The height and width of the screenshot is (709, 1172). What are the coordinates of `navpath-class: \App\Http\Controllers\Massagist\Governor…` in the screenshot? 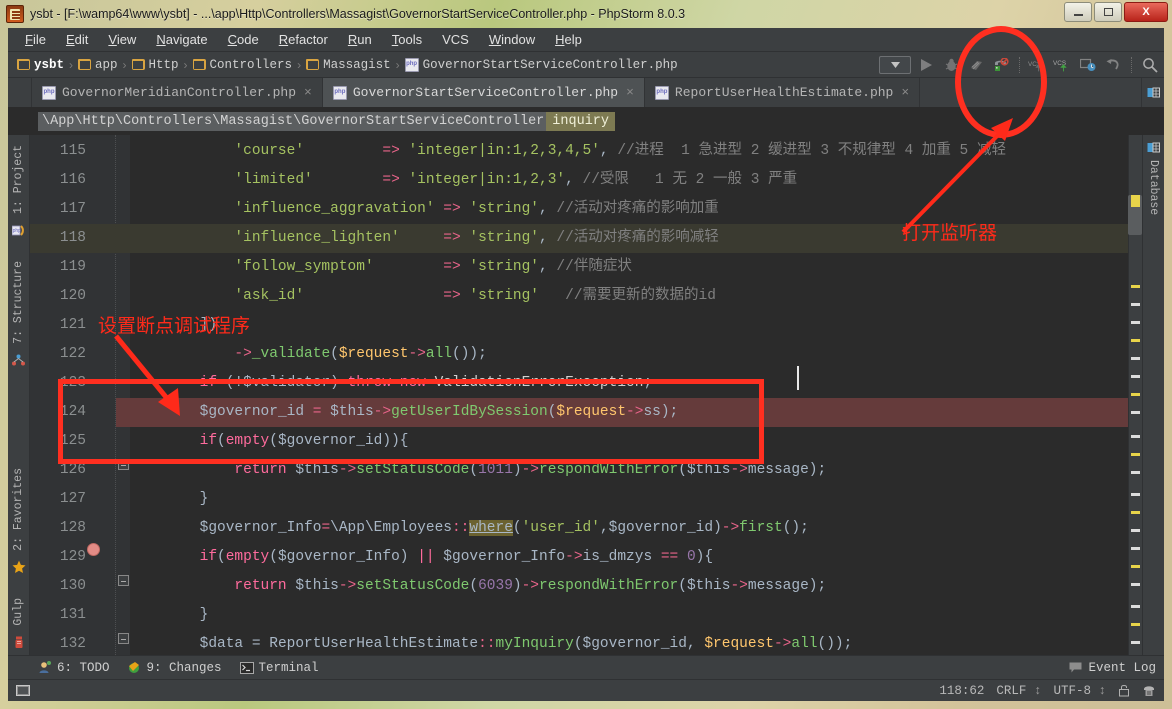 It's located at (292, 121).